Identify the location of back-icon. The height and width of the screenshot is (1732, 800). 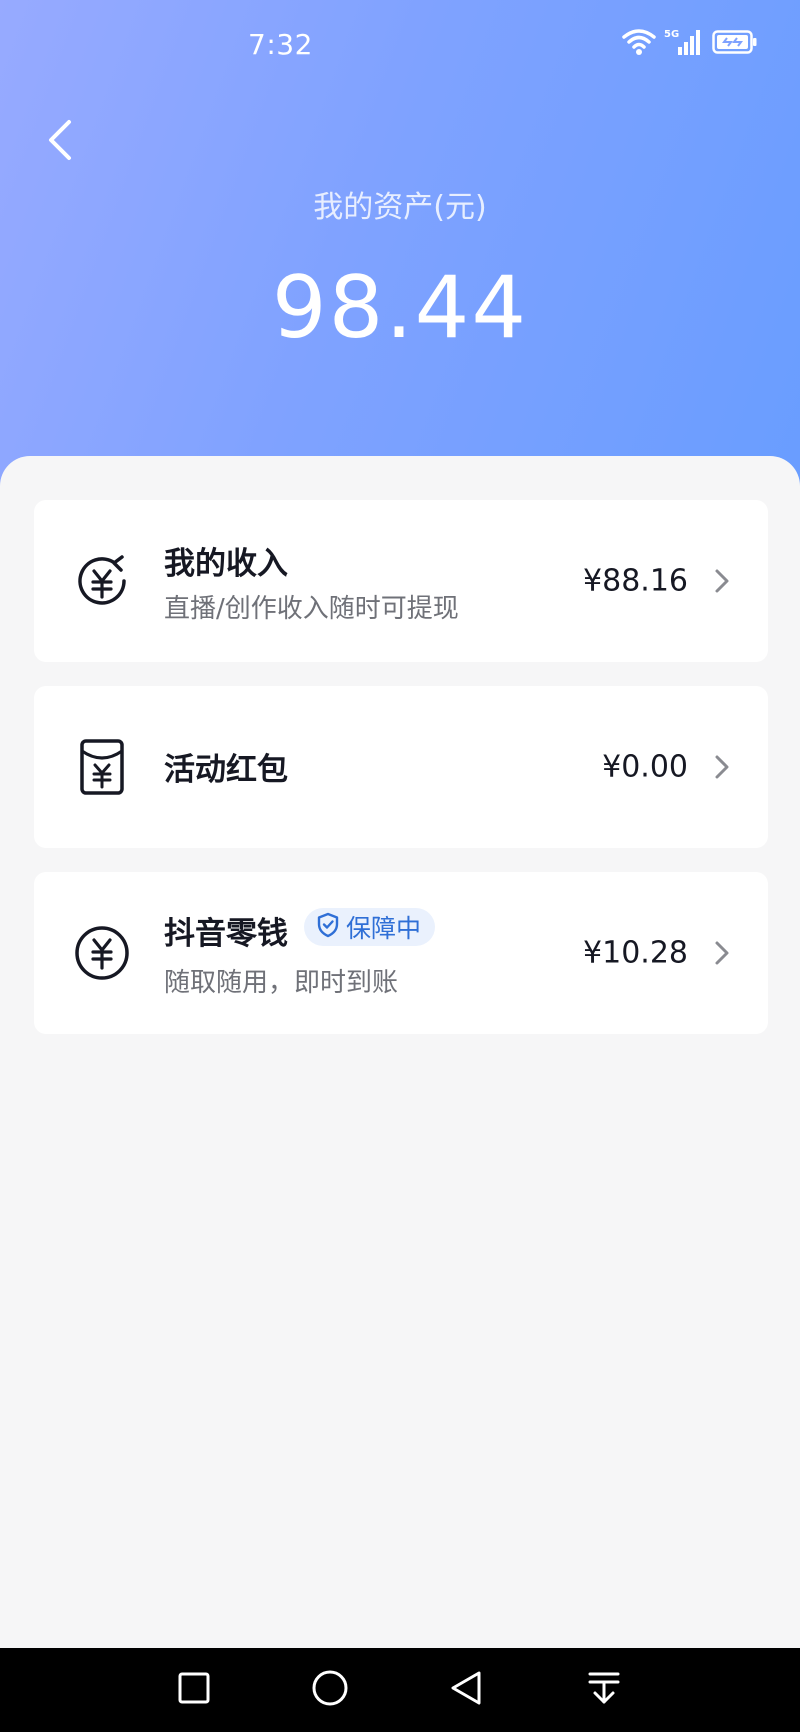
(466, 1690).